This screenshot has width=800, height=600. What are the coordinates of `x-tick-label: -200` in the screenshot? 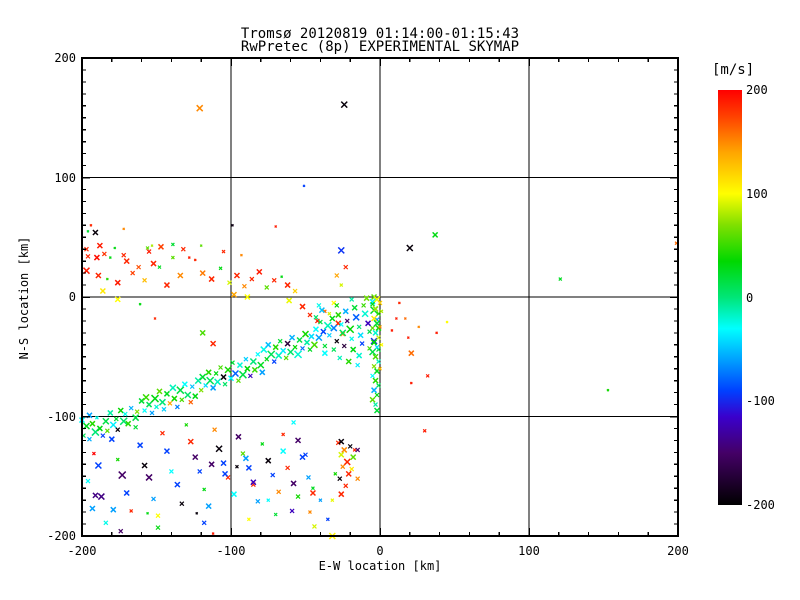 It's located at (82, 551).